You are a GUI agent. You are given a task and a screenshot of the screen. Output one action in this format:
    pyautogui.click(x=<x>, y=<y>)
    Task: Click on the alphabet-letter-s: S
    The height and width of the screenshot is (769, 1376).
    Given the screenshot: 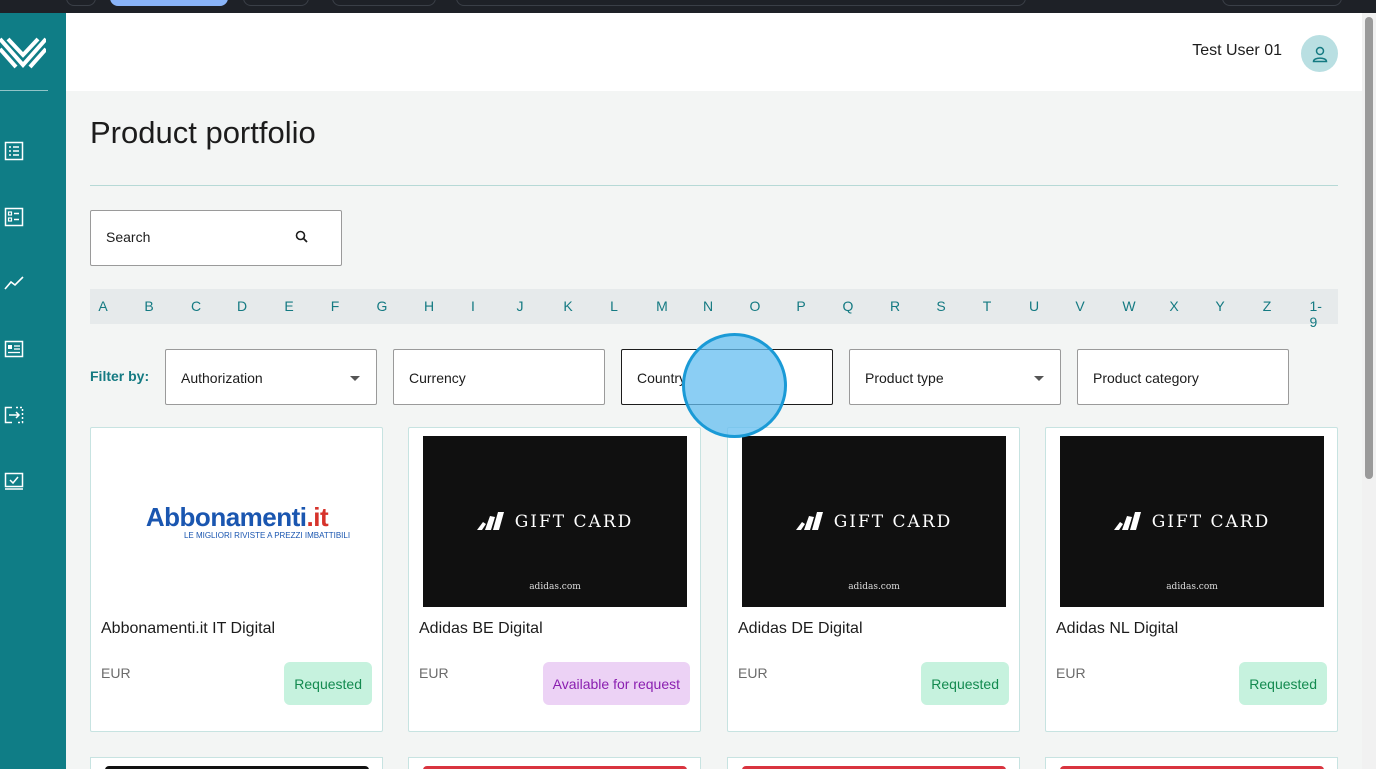 What is the action you would take?
    pyautogui.click(x=940, y=306)
    